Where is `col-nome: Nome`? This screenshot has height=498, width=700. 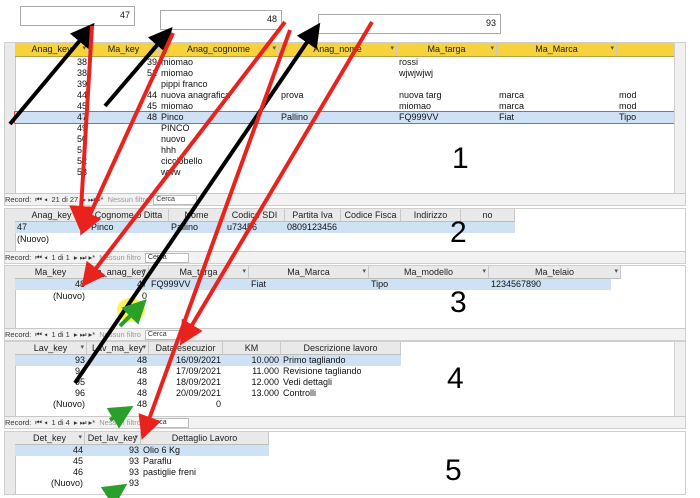 col-nome: Nome is located at coordinates (197, 215).